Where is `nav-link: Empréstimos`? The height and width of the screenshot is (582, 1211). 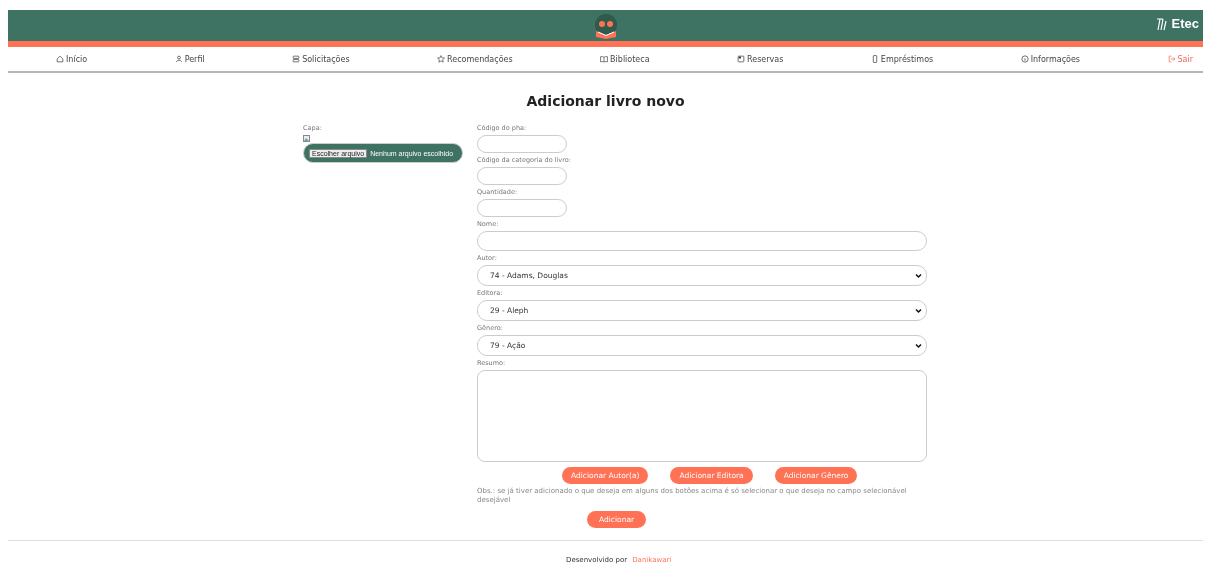
nav-link: Empréstimos is located at coordinates (902, 59).